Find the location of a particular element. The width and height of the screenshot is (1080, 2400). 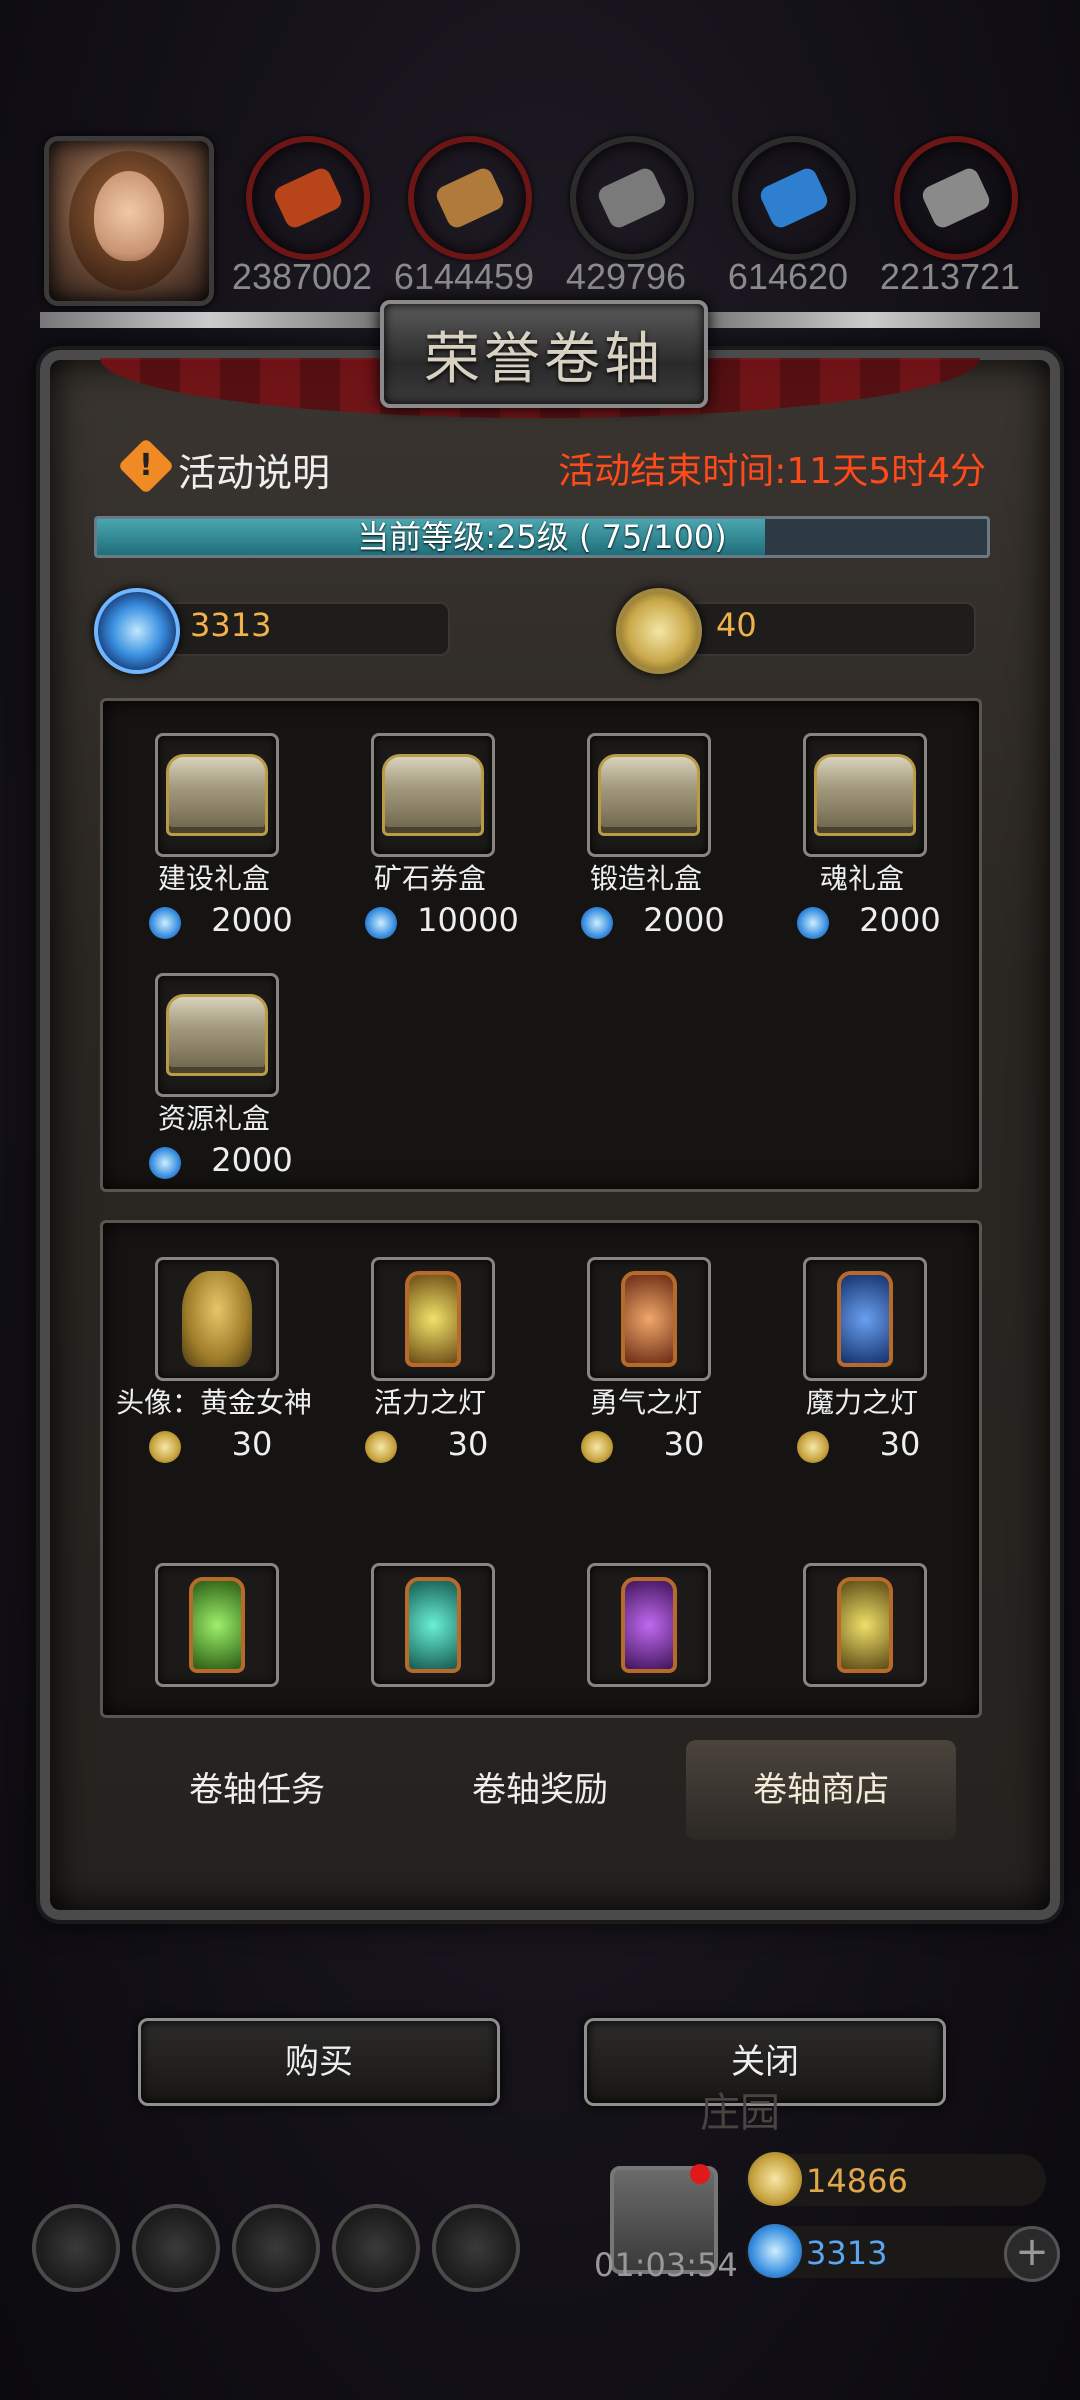

item-name: 锻造礼盒 is located at coordinates (645, 878).